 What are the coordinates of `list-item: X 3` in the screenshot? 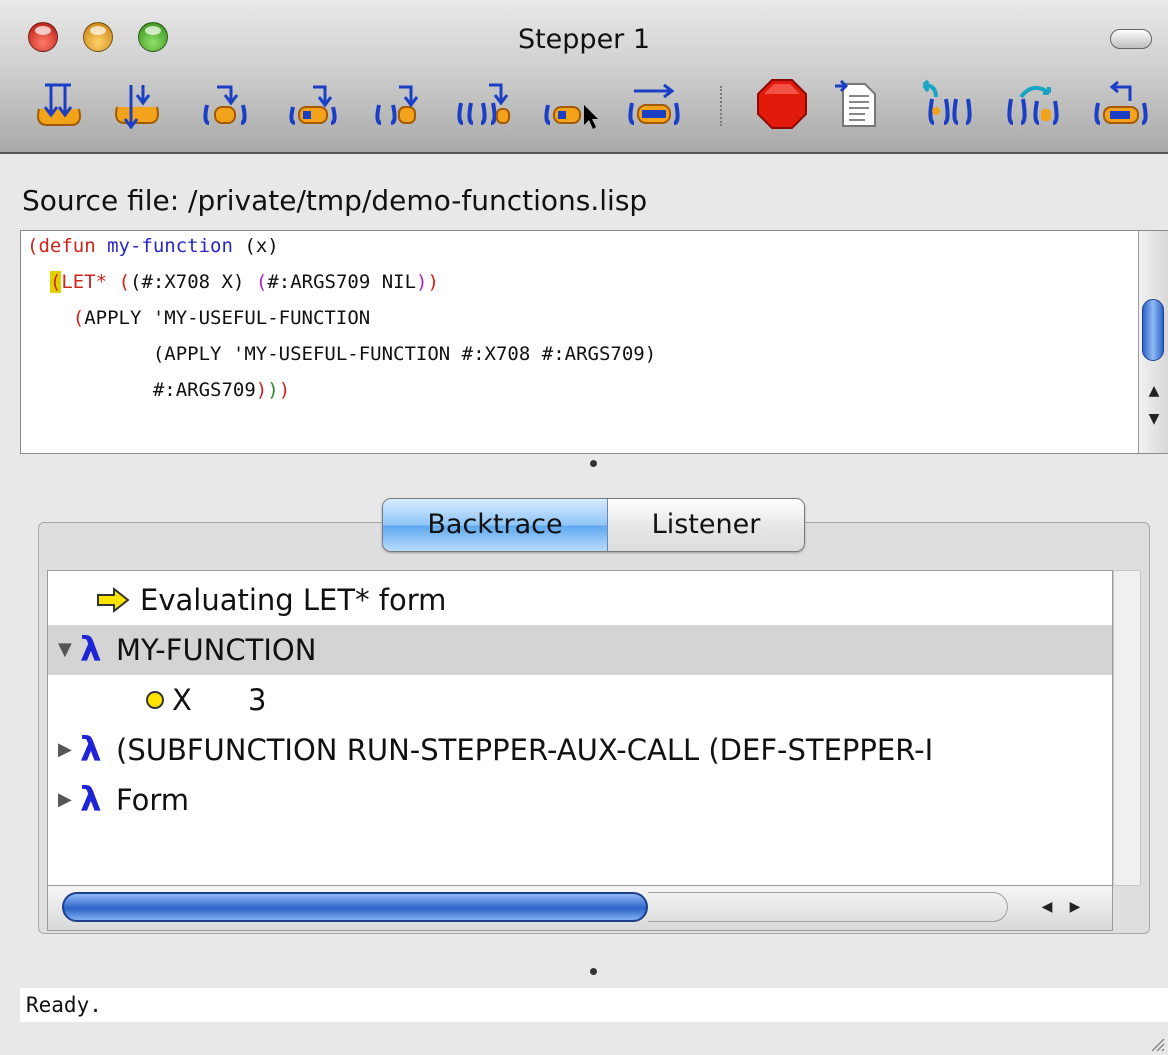 It's located at (580, 700).